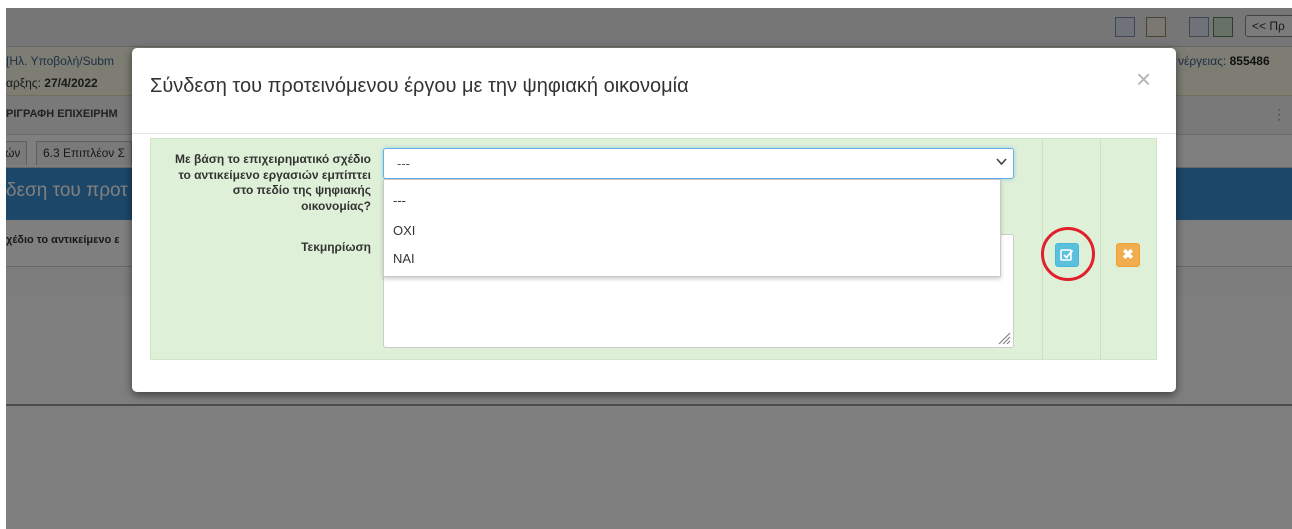  What do you see at coordinates (403, 163) in the screenshot?
I see `select-value: ---` at bounding box center [403, 163].